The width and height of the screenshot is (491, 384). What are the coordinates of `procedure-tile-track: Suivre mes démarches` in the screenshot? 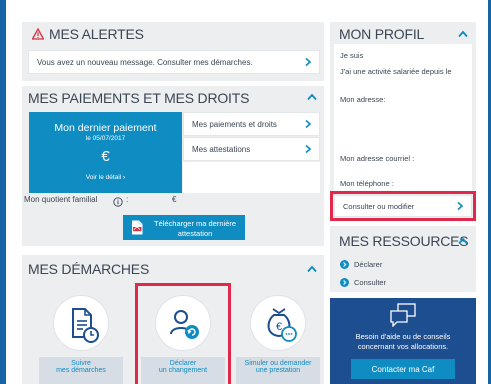 It's located at (81, 337).